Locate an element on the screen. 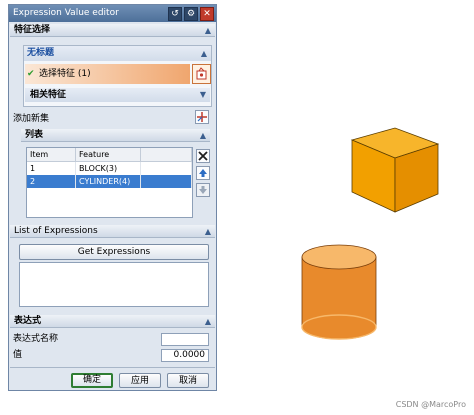  related-features-label: 相关特征 is located at coordinates (48, 95).